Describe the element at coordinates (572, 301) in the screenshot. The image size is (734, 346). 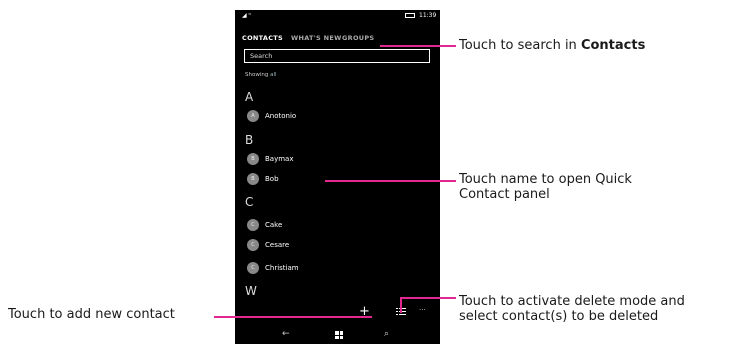
I see `callout-delete-line1: Touch to activate delete mode and` at that location.